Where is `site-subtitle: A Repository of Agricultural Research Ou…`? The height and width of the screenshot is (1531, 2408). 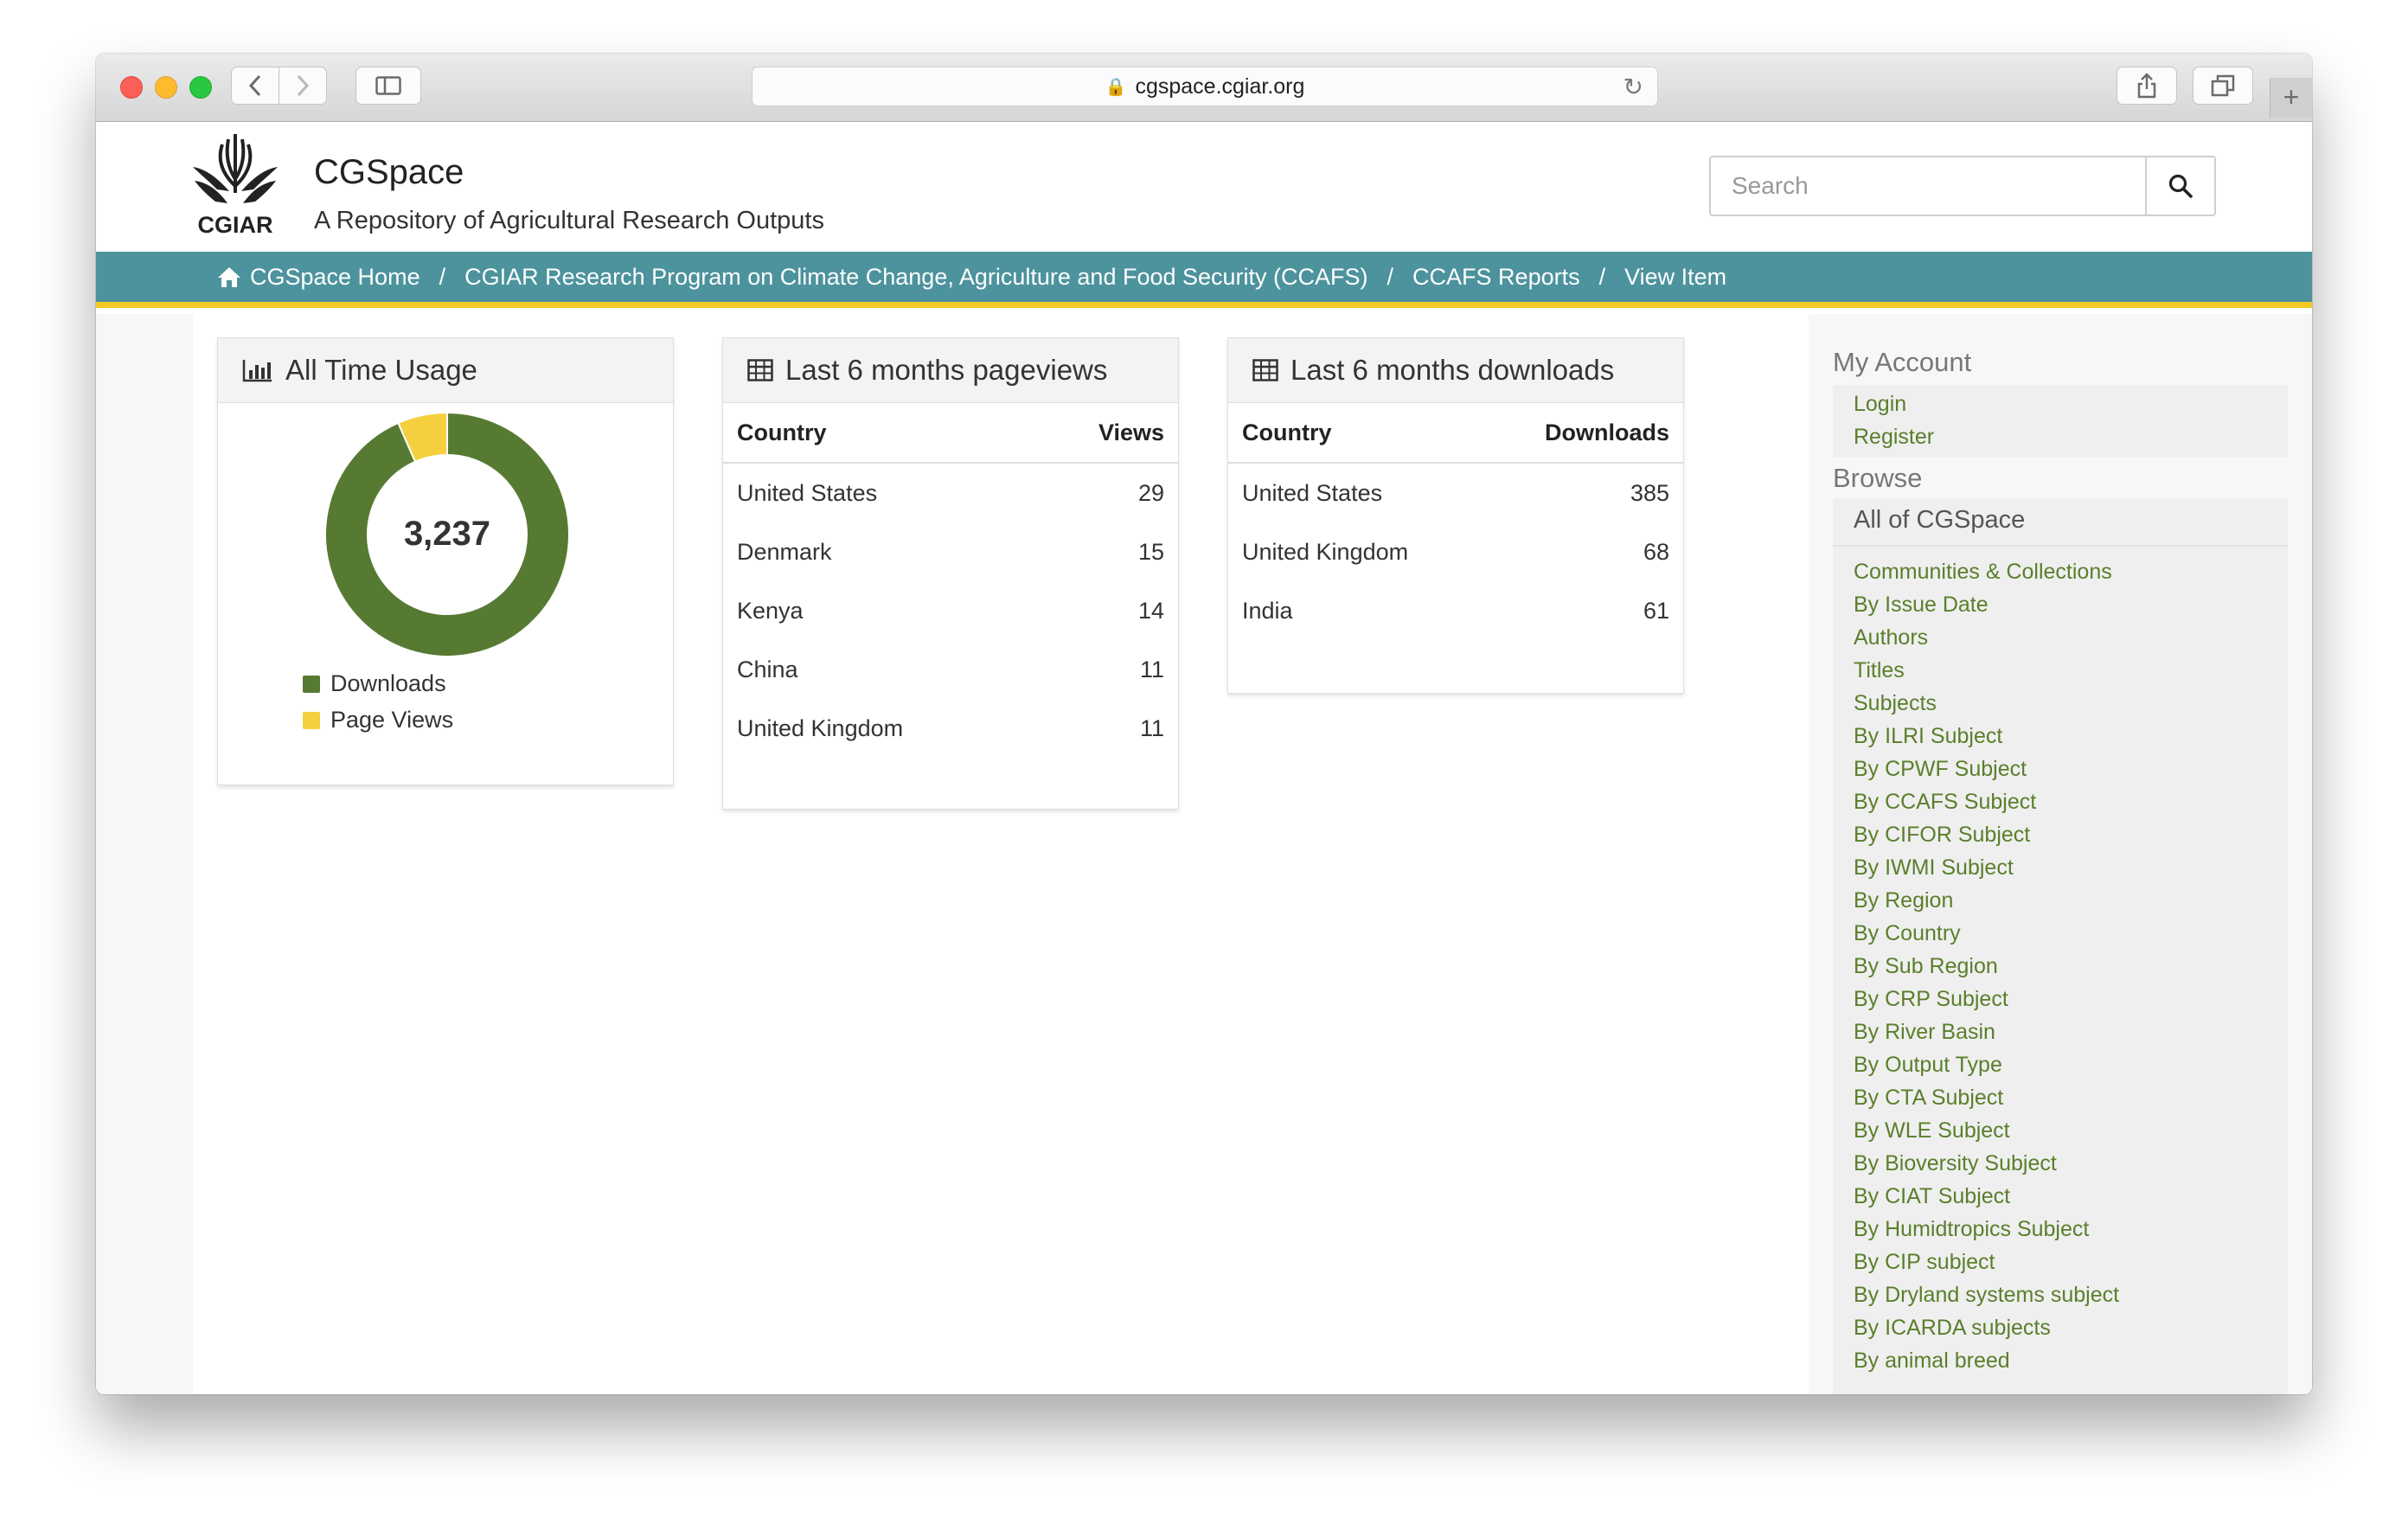 site-subtitle: A Repository of Agricultural Research Ou… is located at coordinates (569, 220).